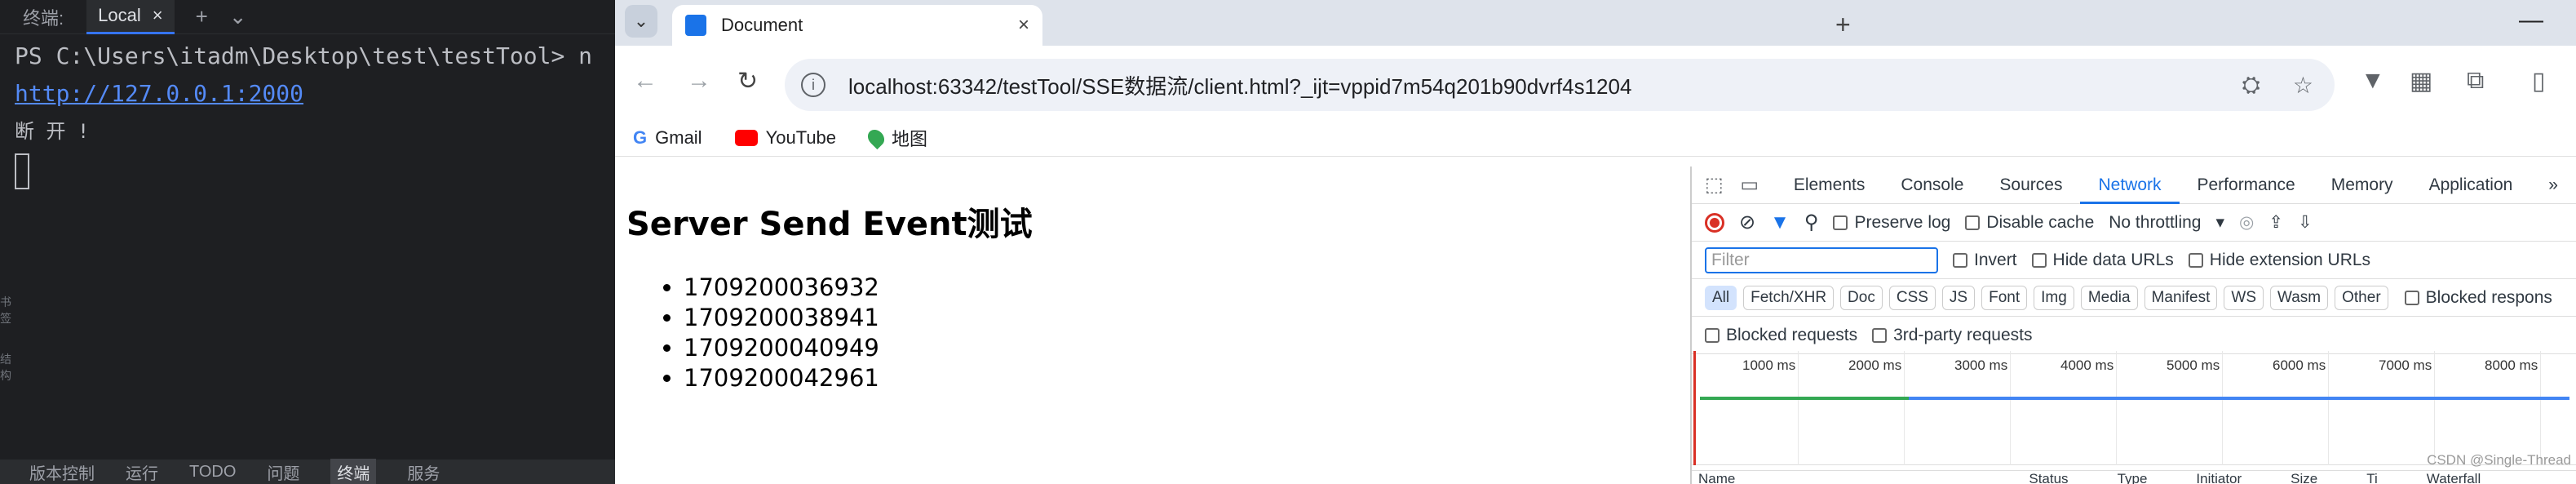 This screenshot has width=2576, height=484. Describe the element at coordinates (2478, 298) in the screenshot. I see `blocked-response-cookies-checkbox: Blocked respons` at that location.